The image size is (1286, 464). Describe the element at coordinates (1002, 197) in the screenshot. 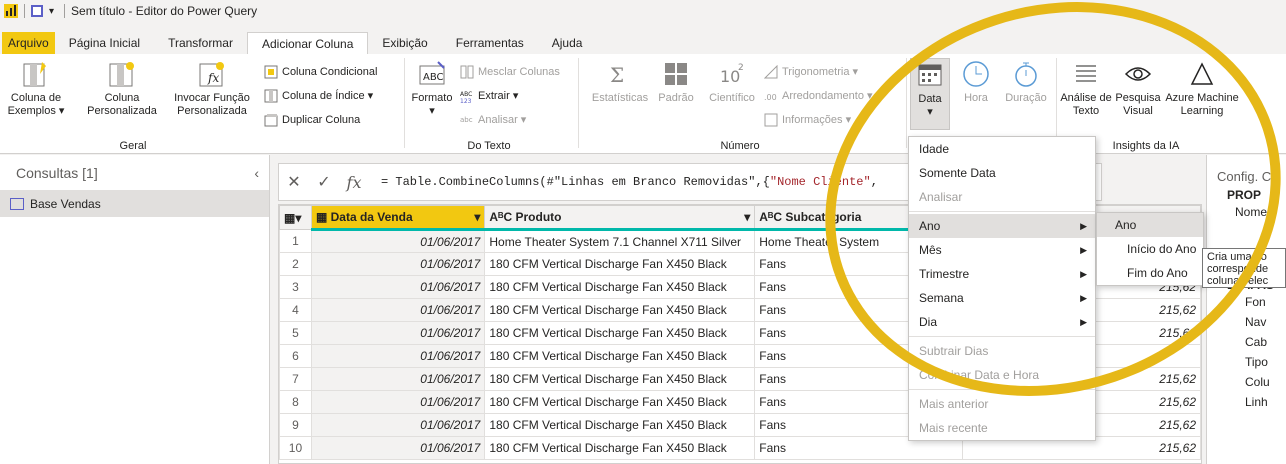

I see `menu-item-analisar: Analisar` at that location.